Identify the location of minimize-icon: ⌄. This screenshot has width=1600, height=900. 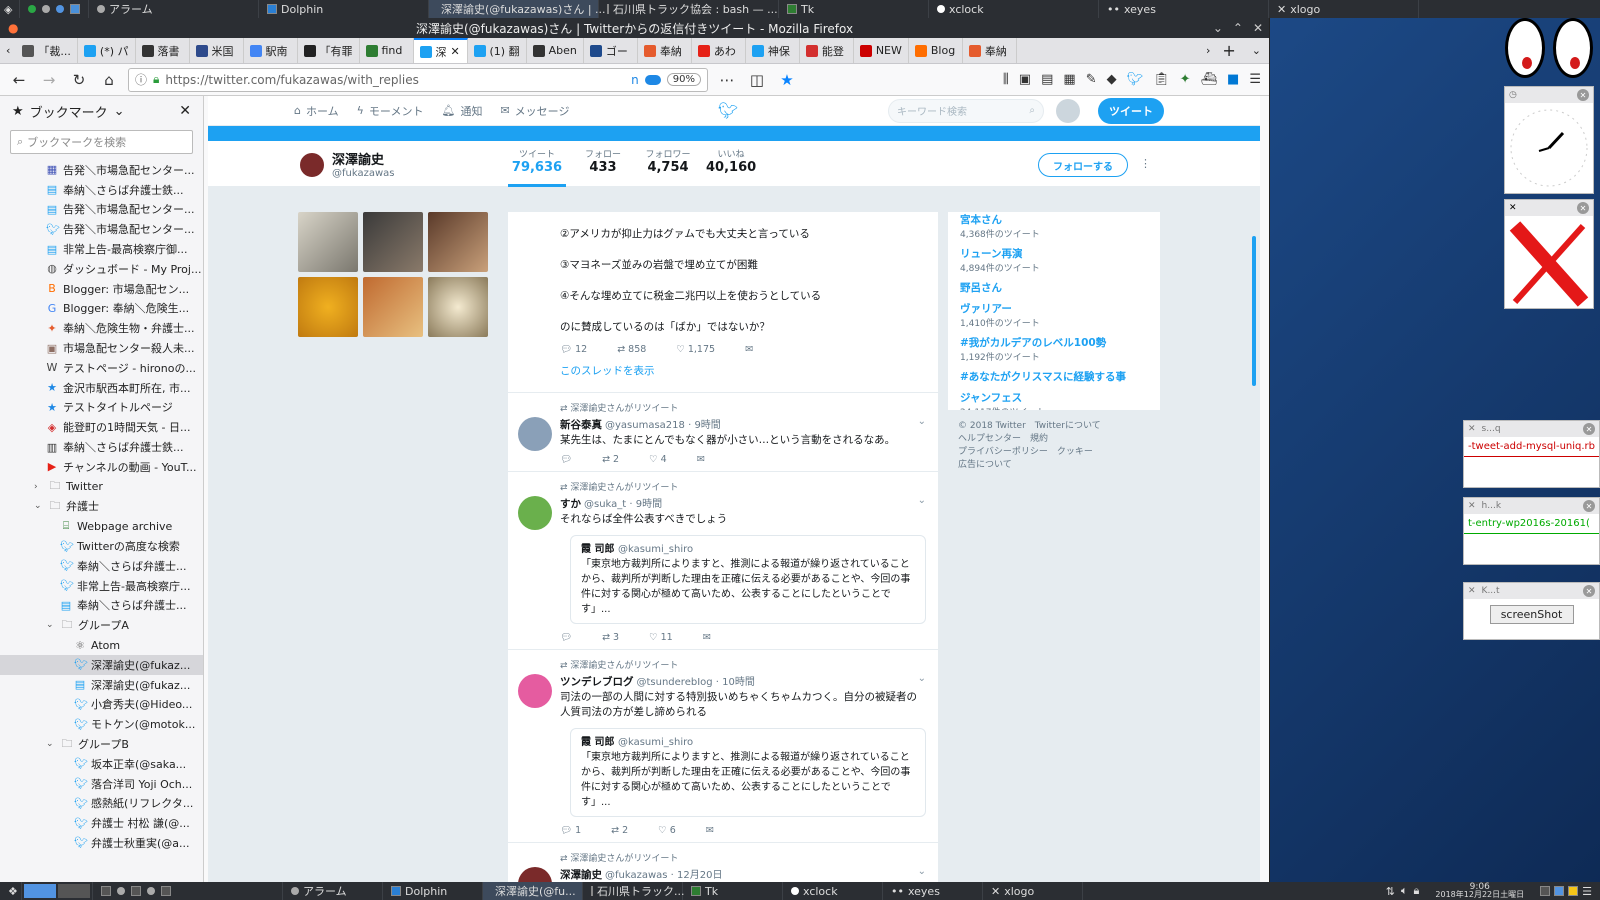
(1218, 28).